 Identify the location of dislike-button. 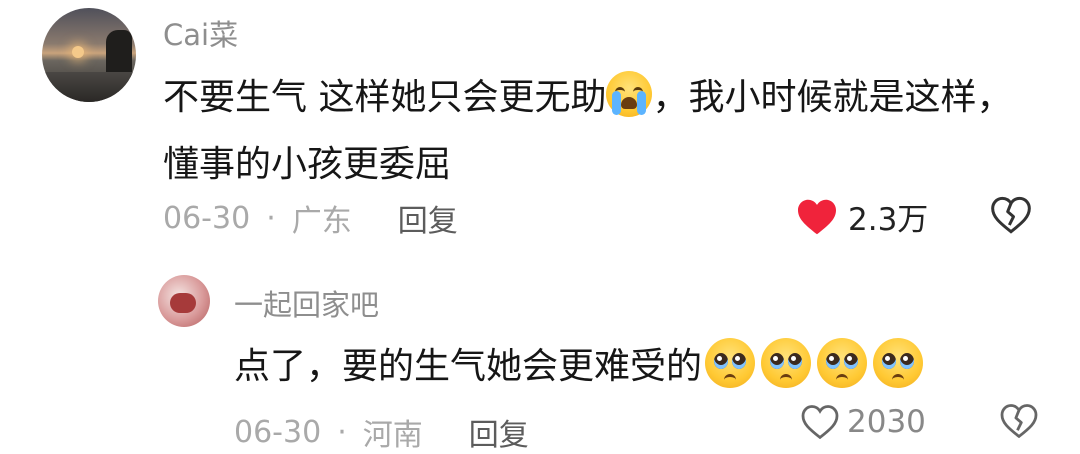
(1011, 217).